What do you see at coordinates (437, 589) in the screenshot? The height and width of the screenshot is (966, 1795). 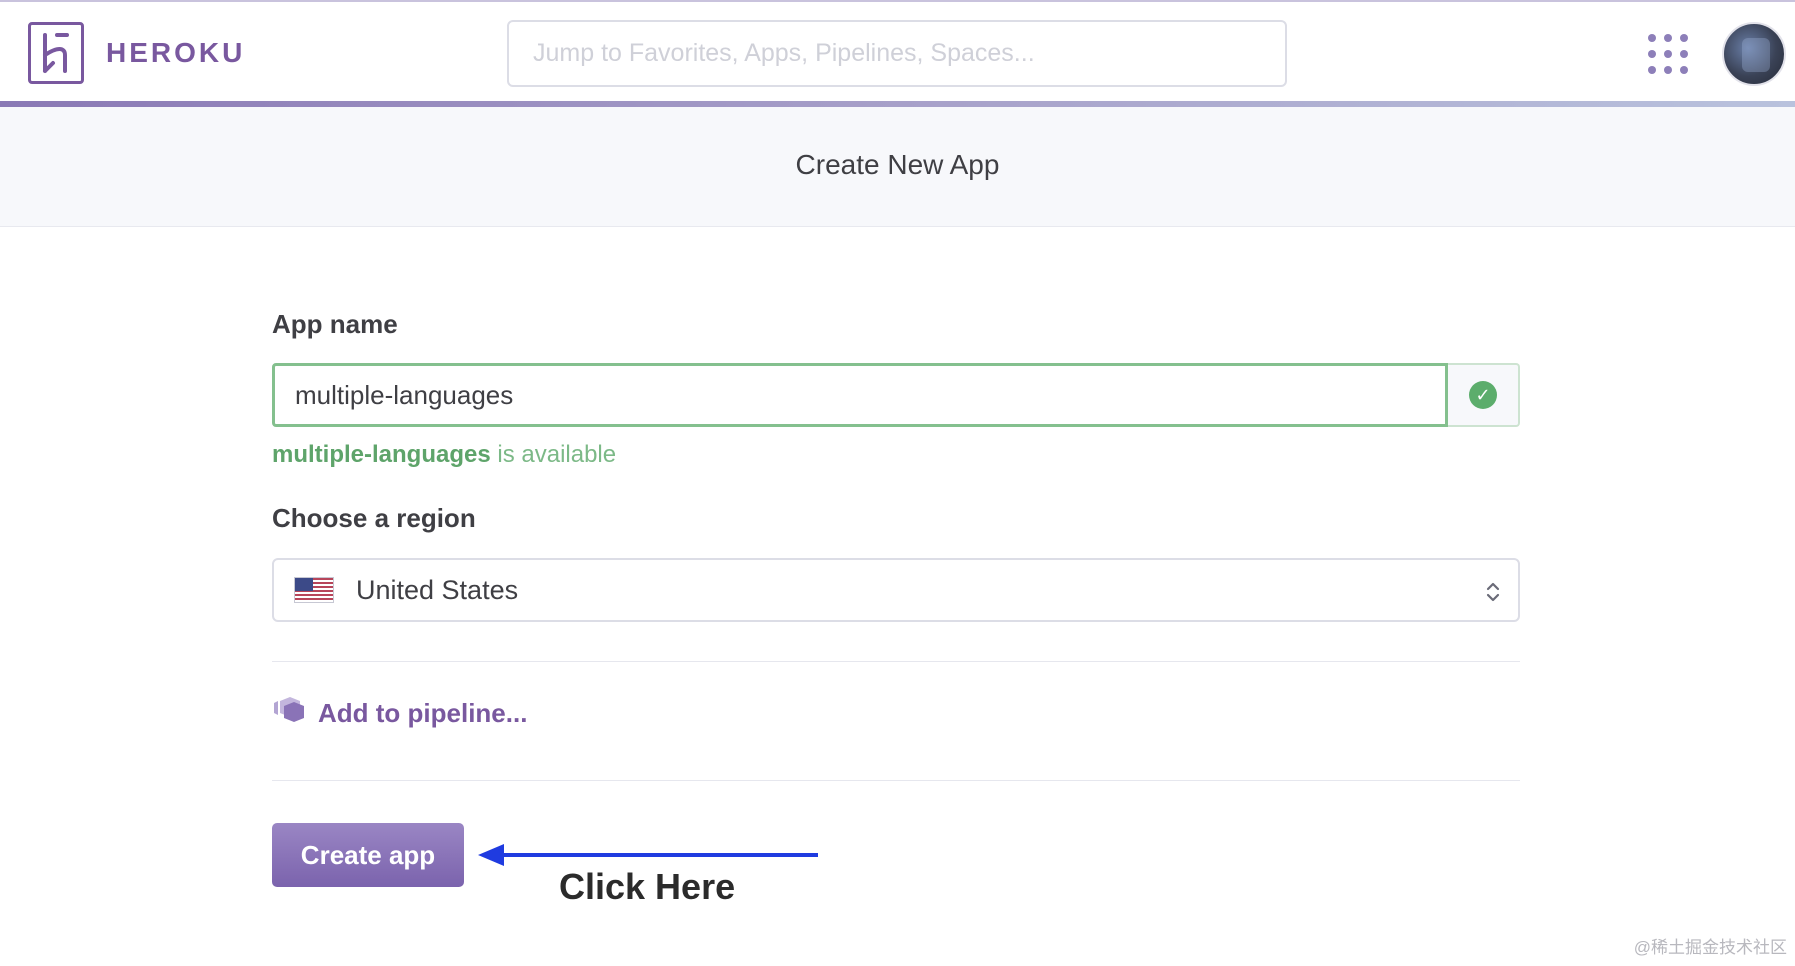 I see `region-value: United States` at bounding box center [437, 589].